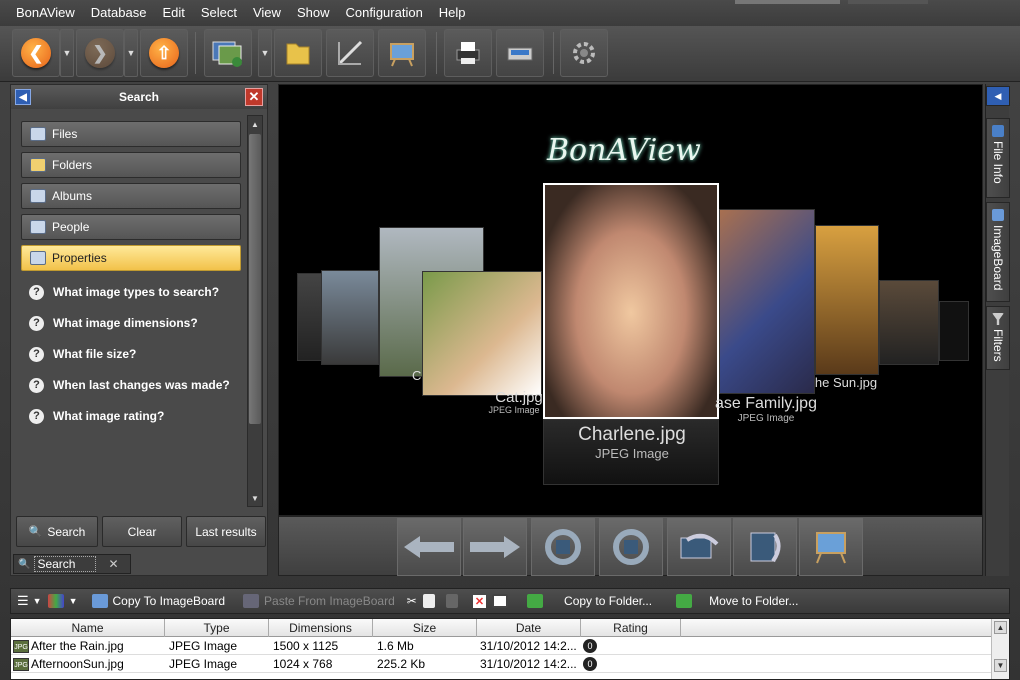  Describe the element at coordinates (217, 628) in the screenshot. I see `column-header-type: Type` at that location.